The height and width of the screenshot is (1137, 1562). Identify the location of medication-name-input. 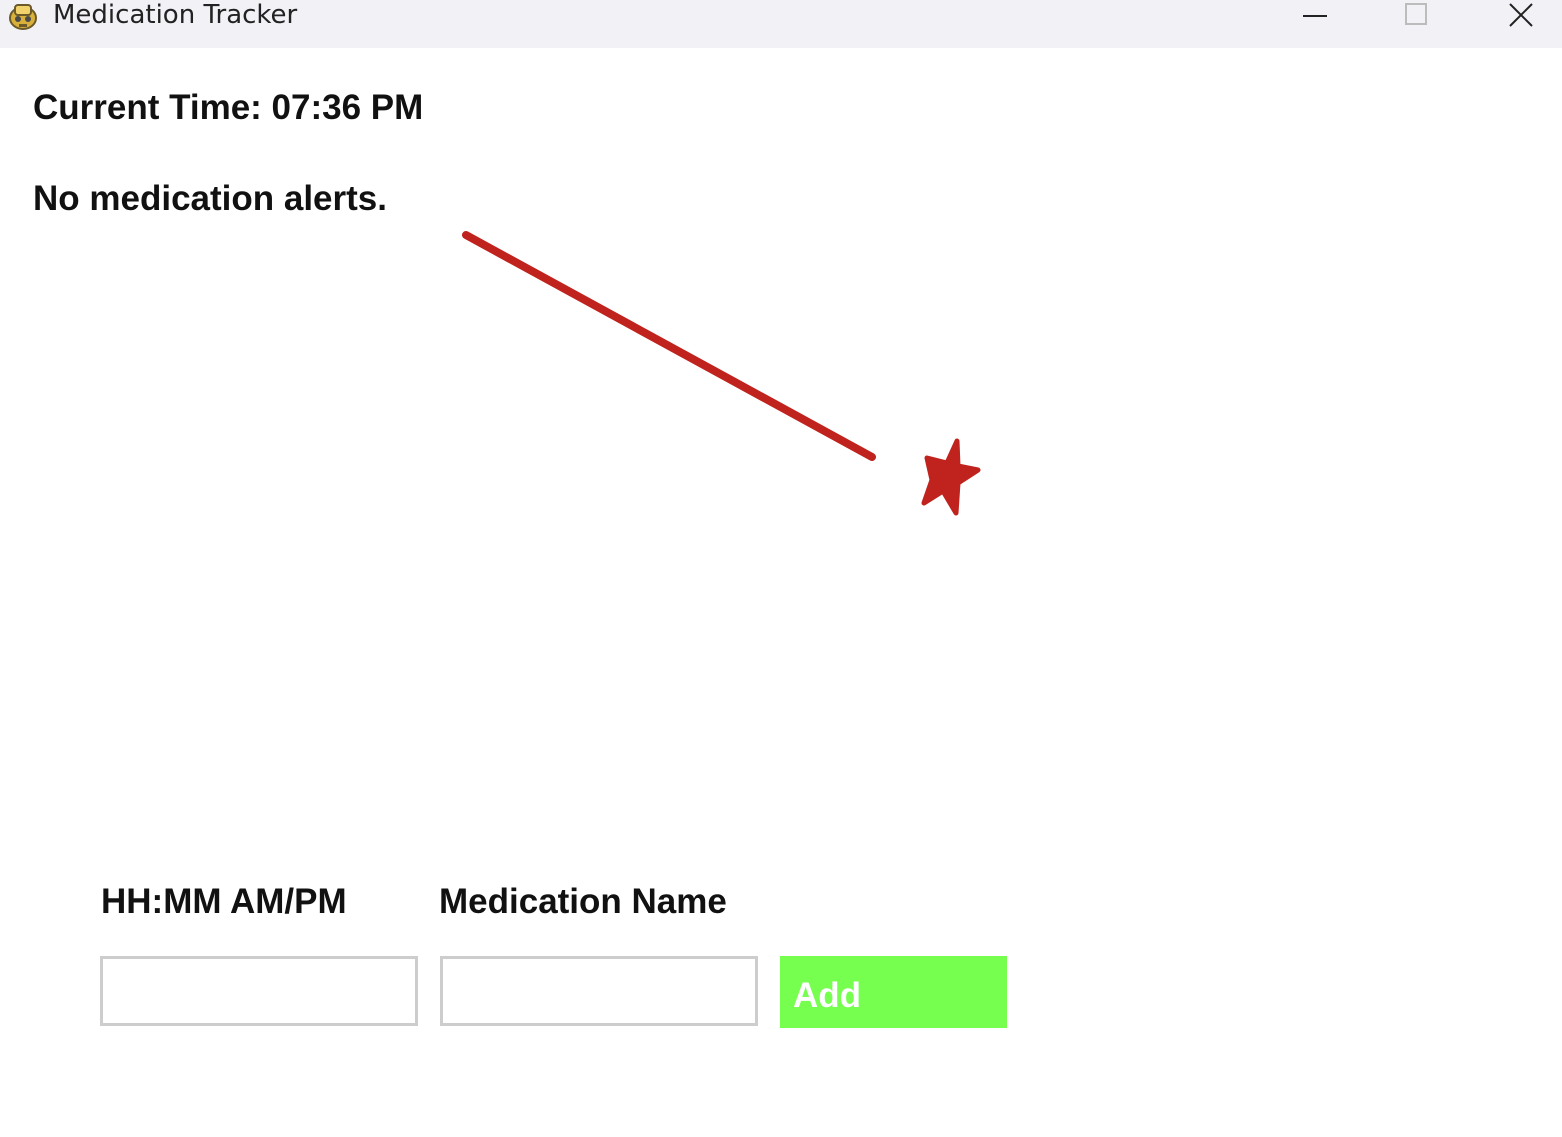
(599, 991).